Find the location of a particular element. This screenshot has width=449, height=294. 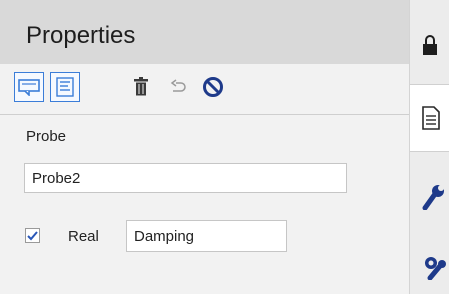

wrench-icon is located at coordinates (433, 197).